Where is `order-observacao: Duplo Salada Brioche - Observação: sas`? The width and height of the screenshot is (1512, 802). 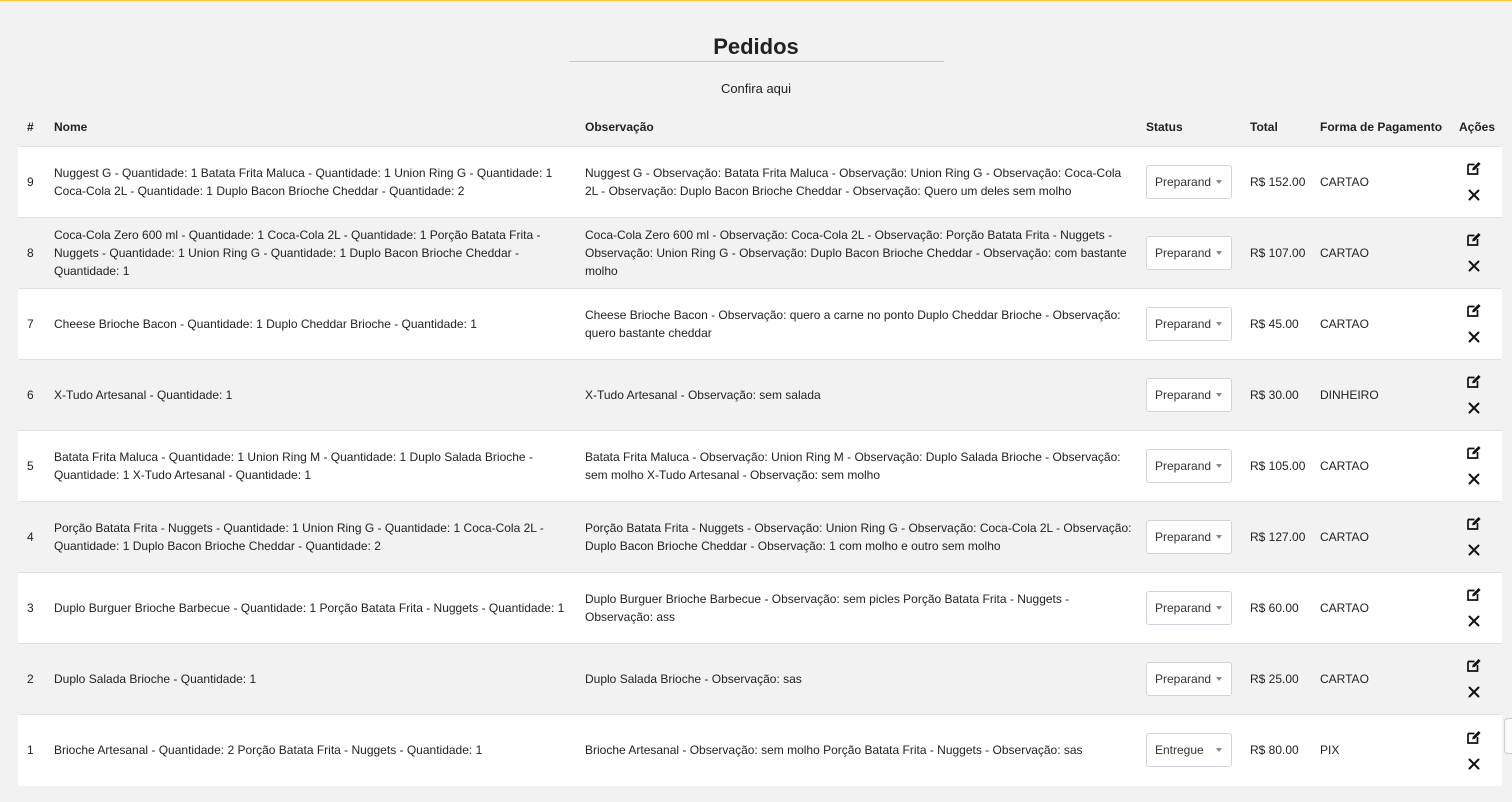 order-observacao: Duplo Salada Brioche - Observação: sas is located at coordinates (856, 678).